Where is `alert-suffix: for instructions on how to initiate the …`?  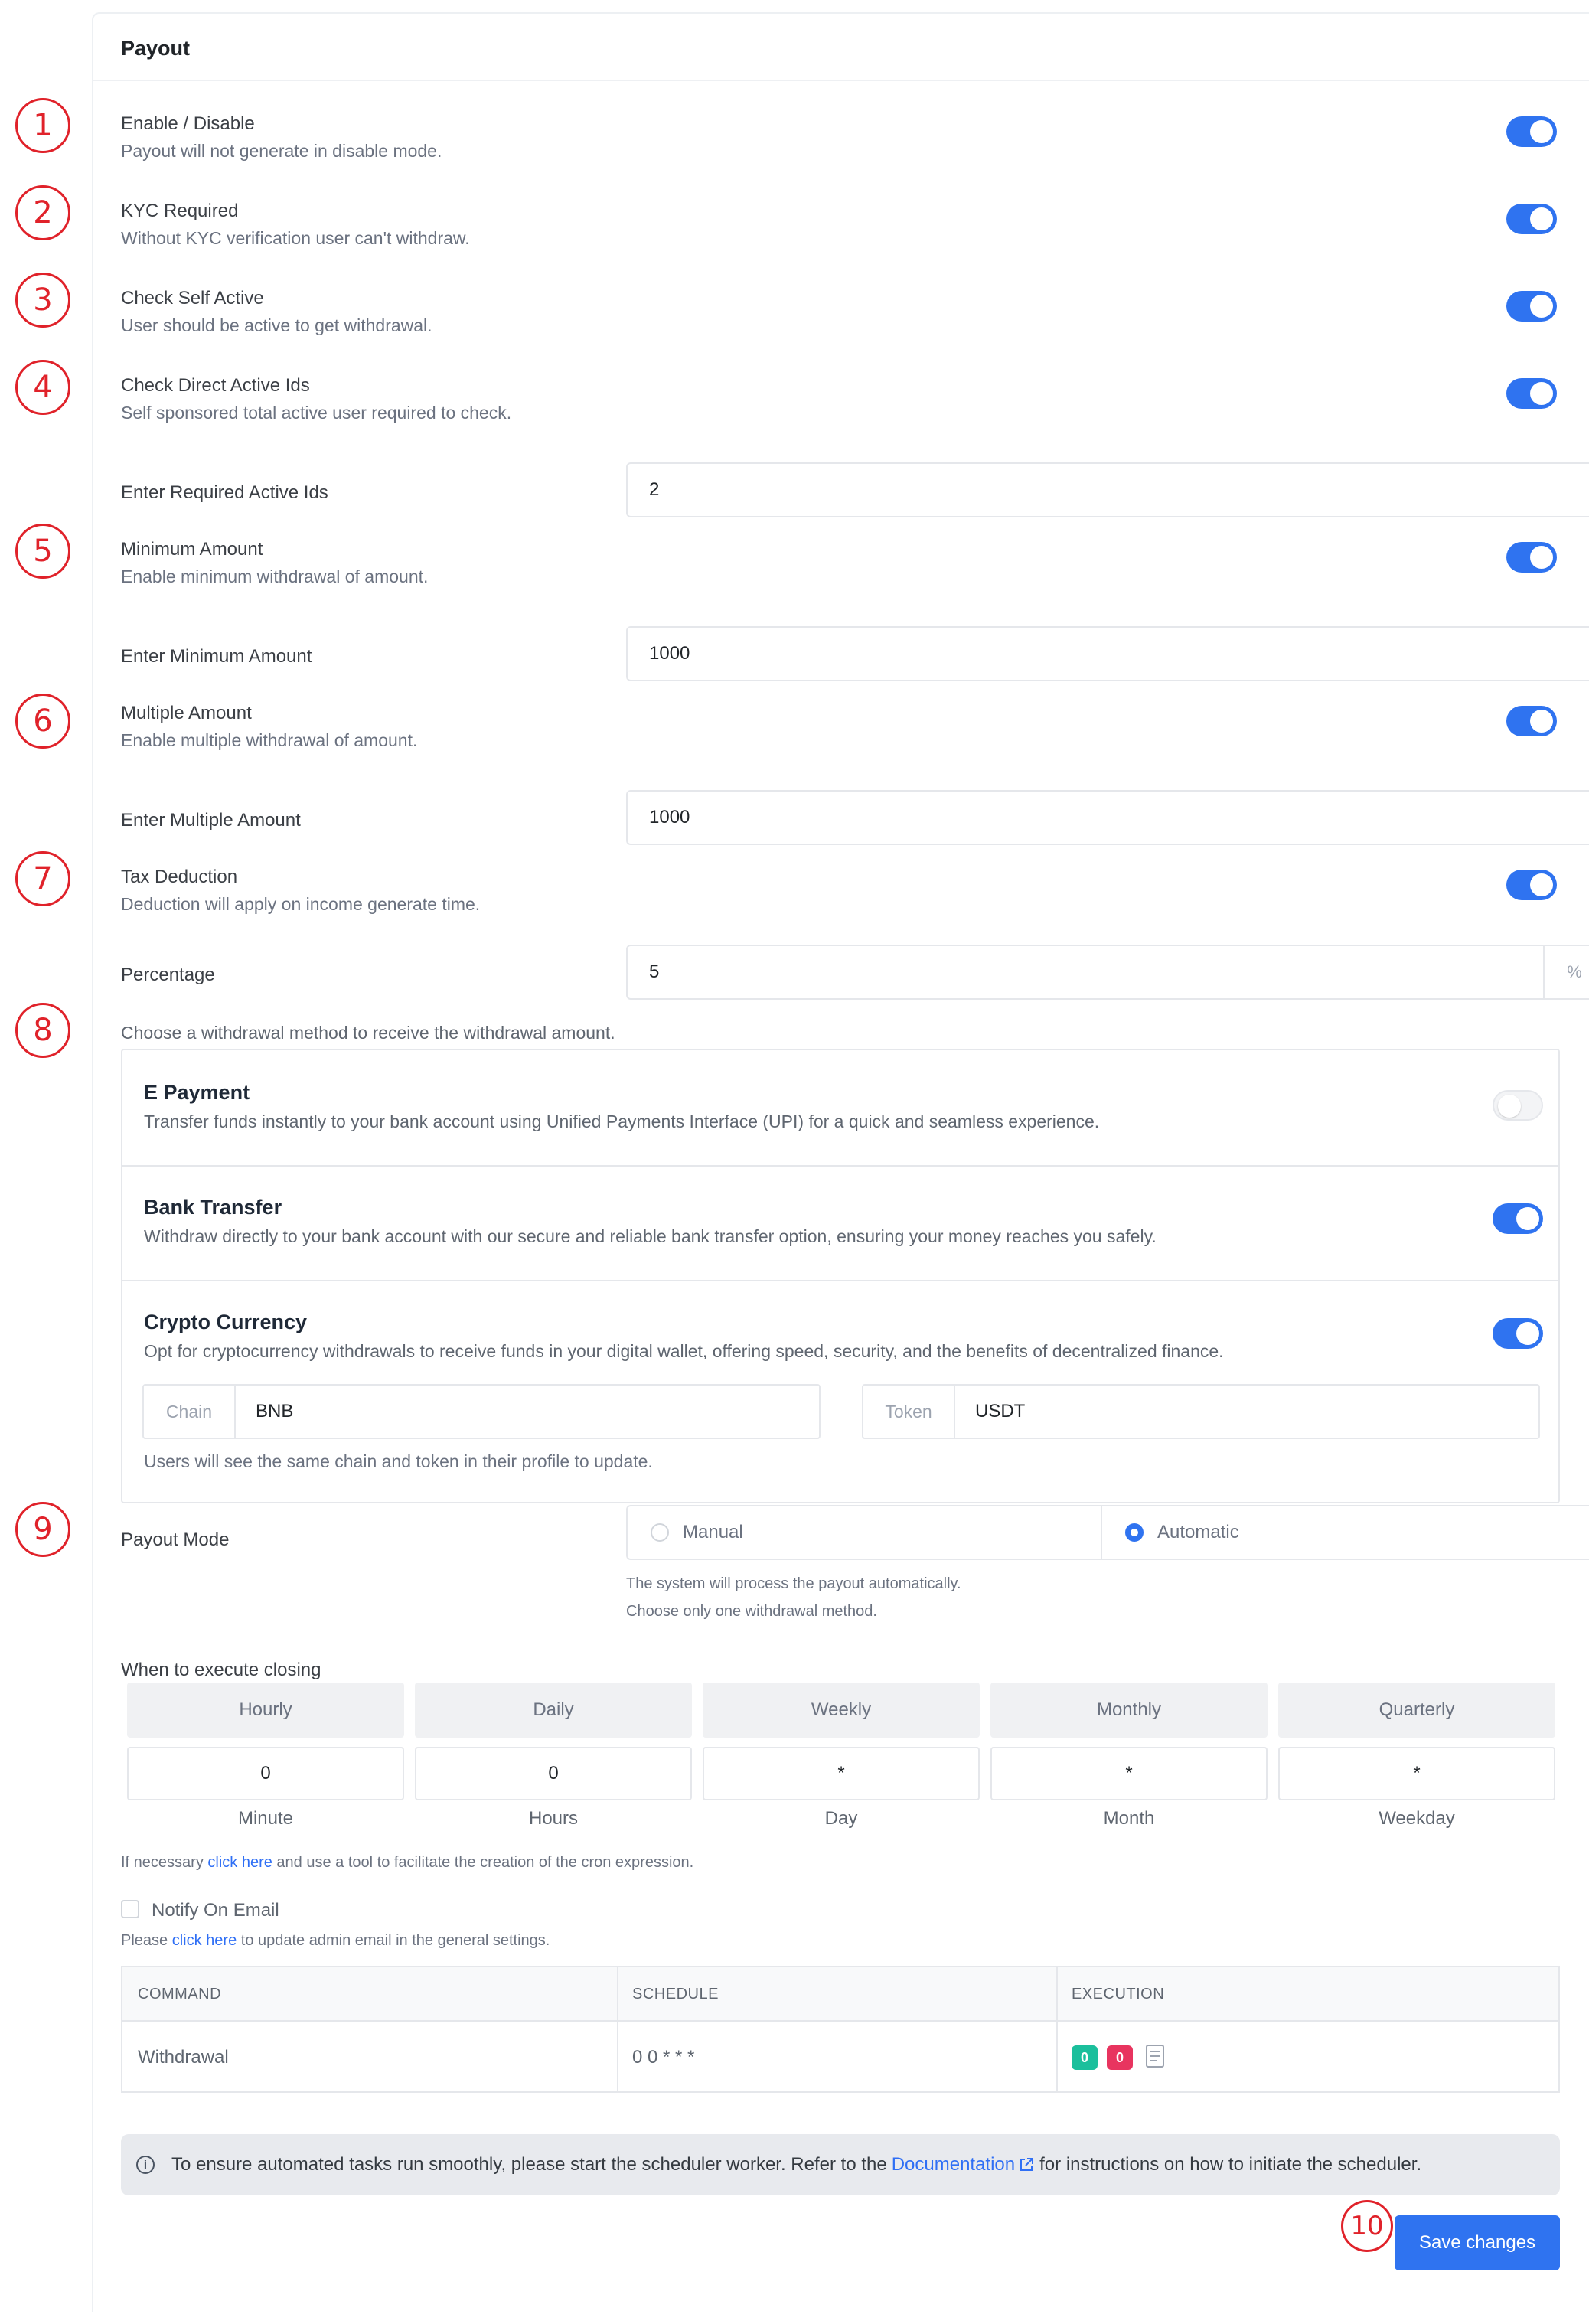 alert-suffix: for instructions on how to initiate the … is located at coordinates (1230, 2164).